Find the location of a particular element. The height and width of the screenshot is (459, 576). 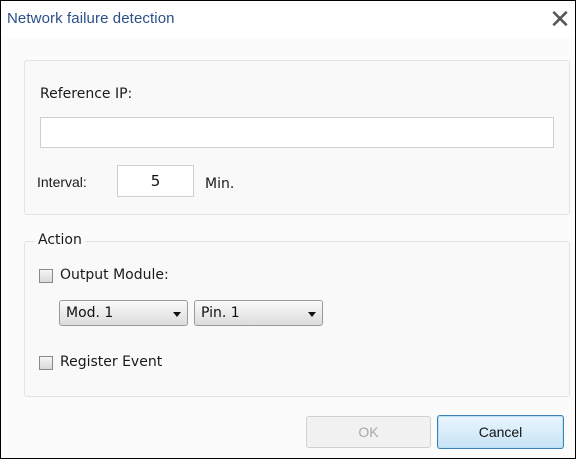

register-event-label: Register Event is located at coordinates (111, 362).